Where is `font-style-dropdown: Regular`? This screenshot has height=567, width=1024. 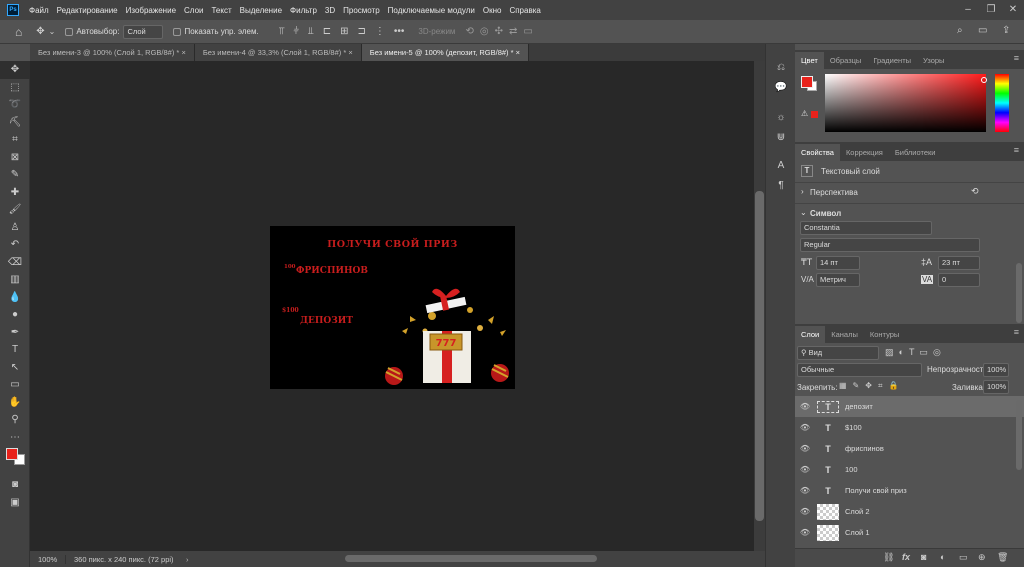 font-style-dropdown: Regular is located at coordinates (890, 245).